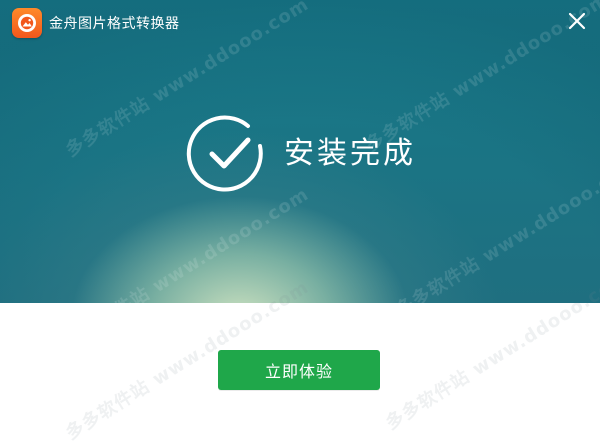 This screenshot has height=448, width=600. I want to click on check-circle-icon, so click(224, 153).